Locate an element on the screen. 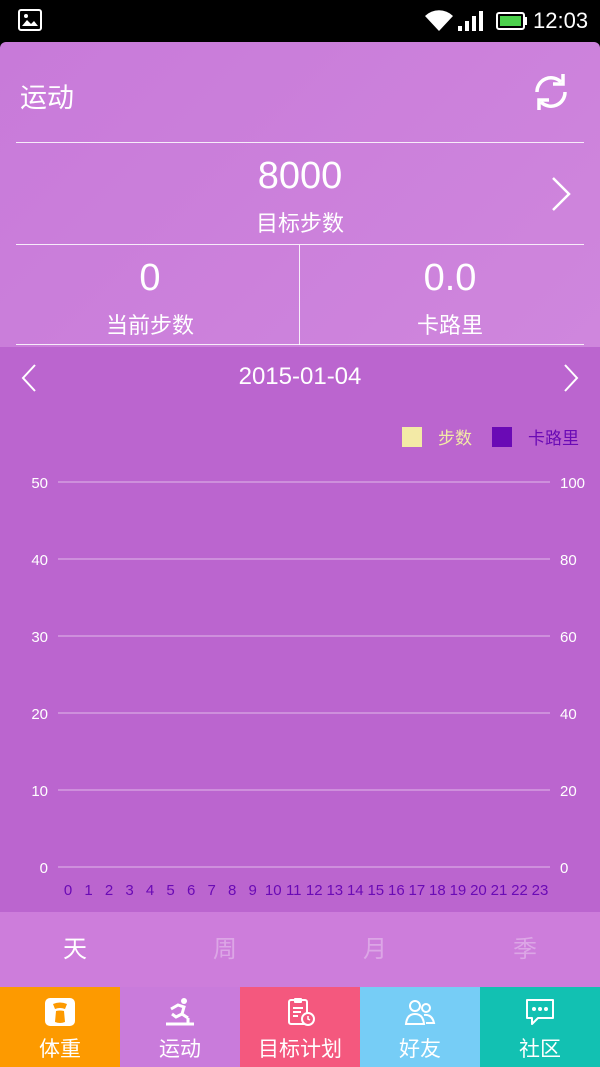 The image size is (600, 1067). x-tick-label: 0 is located at coordinates (68, 890).